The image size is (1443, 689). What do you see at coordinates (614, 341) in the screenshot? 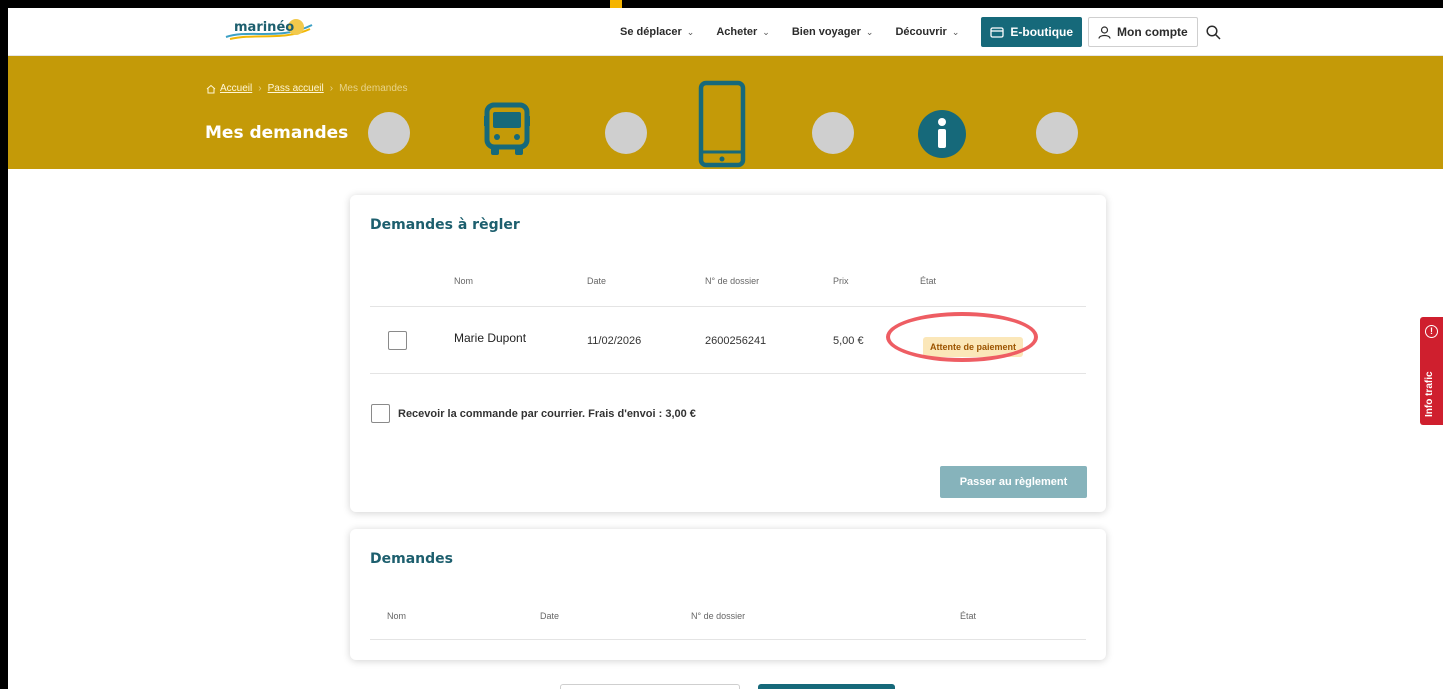
I see `row-date: 11/02/2026` at bounding box center [614, 341].